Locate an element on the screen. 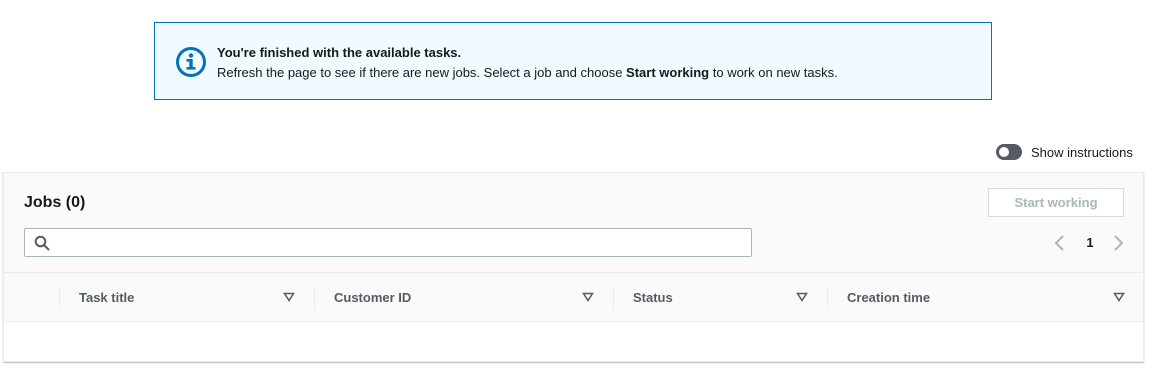 This screenshot has height=375, width=1159. show-instructions-toggle: Show instructions is located at coordinates (1064, 152).